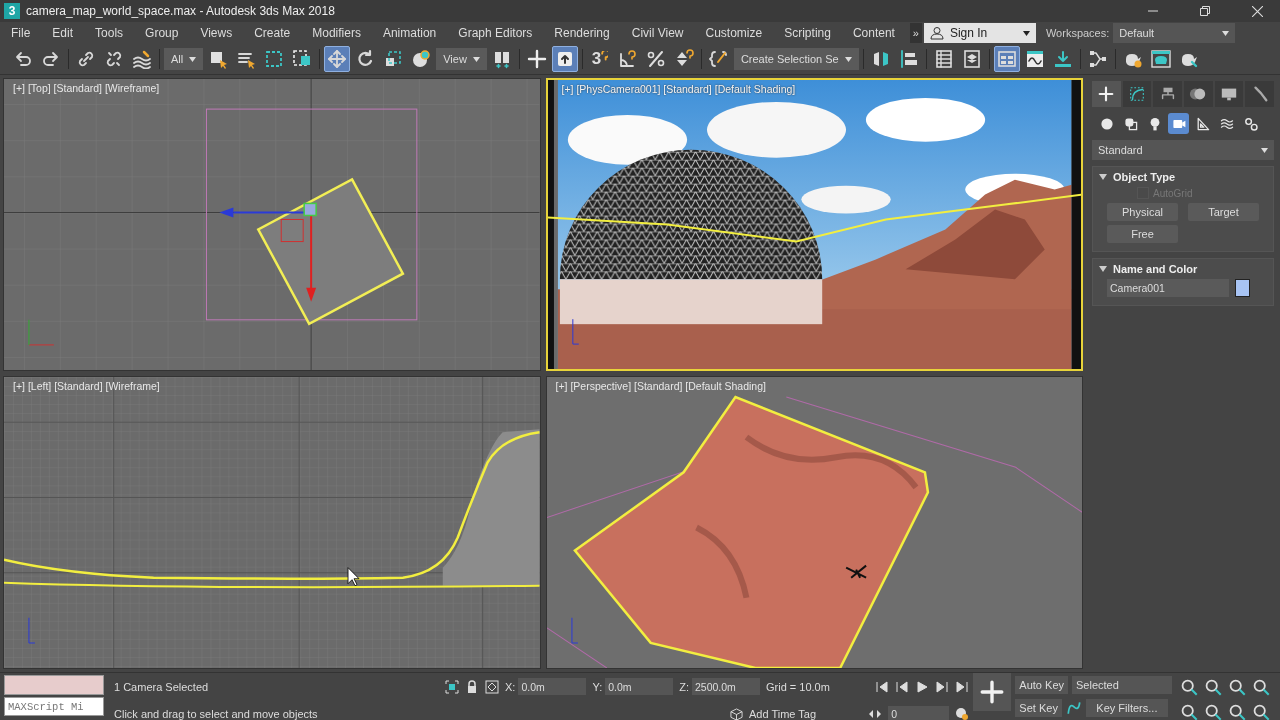 The height and width of the screenshot is (720, 1280). Describe the element at coordinates (919, 712) in the screenshot. I see `frame-field: 0` at that location.